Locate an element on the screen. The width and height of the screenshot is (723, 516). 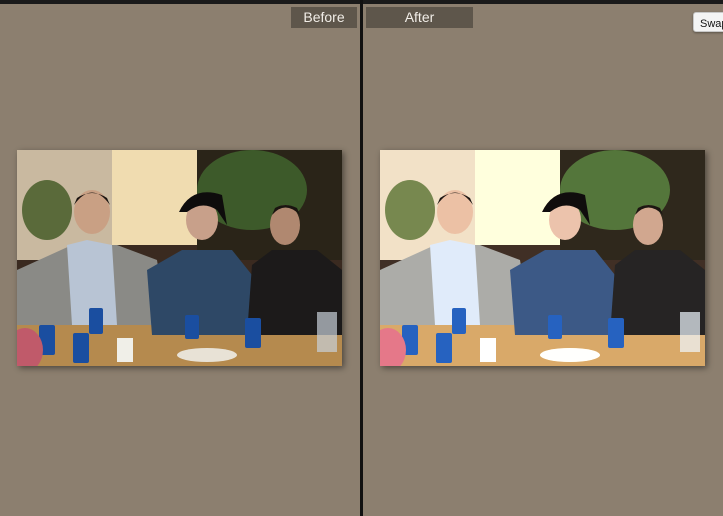
after-label: After is located at coordinates (419, 17).